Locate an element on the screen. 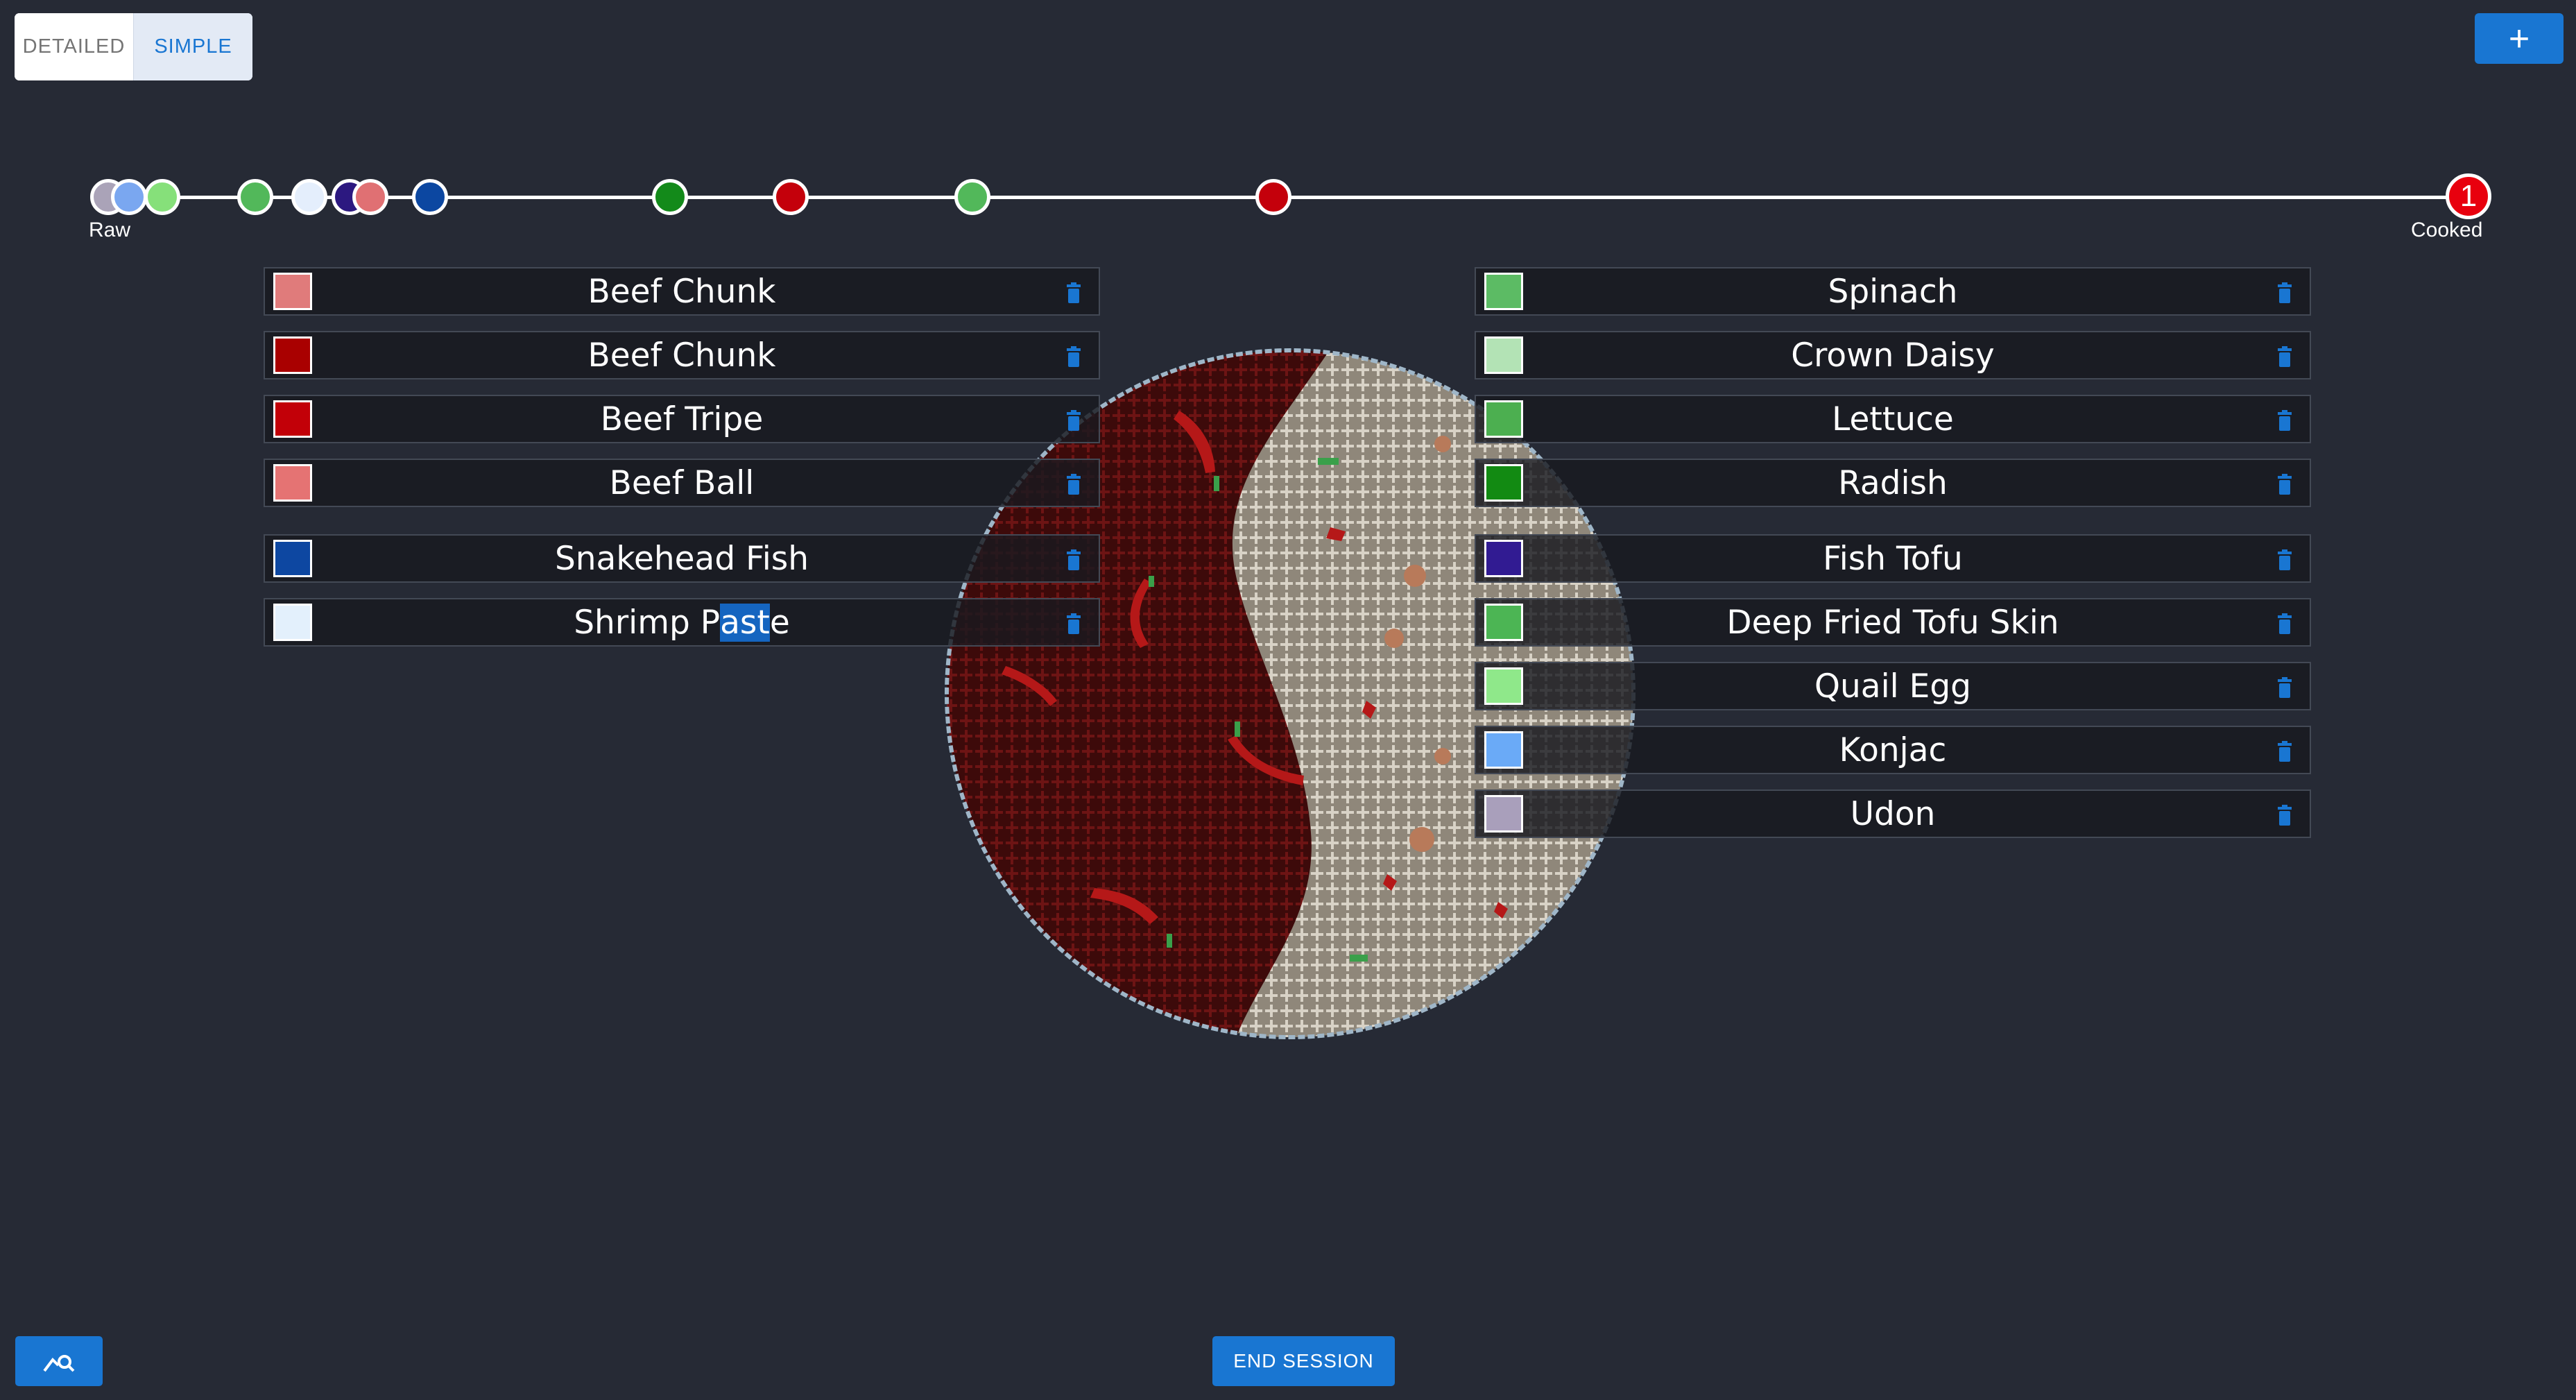 The width and height of the screenshot is (2576, 1400). ingredient-name: Lettuce is located at coordinates (1893, 419).